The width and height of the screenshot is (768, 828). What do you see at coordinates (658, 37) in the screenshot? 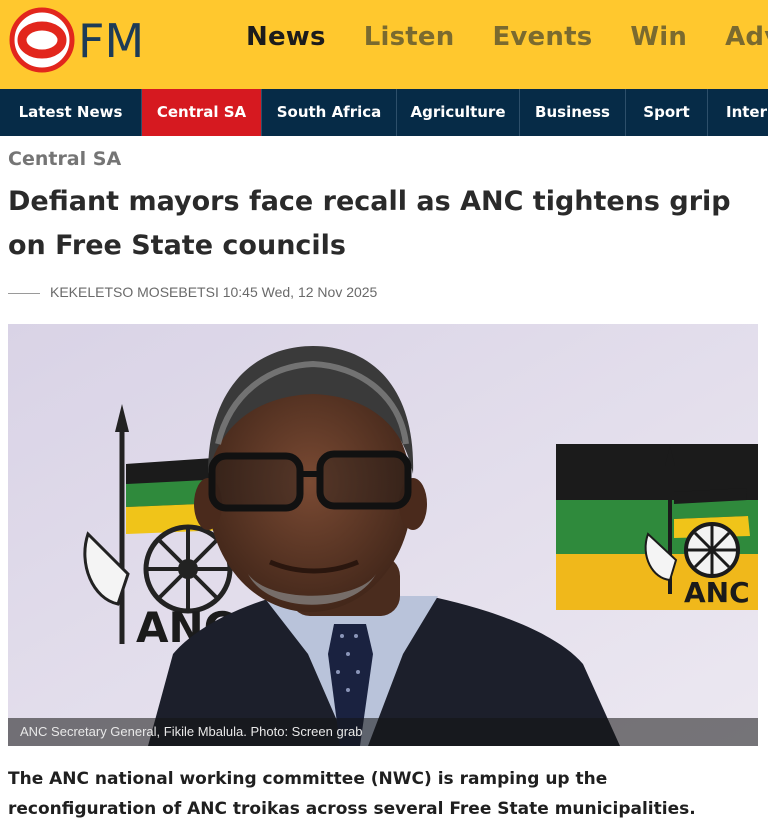
I see `main-nav-win: Win` at bounding box center [658, 37].